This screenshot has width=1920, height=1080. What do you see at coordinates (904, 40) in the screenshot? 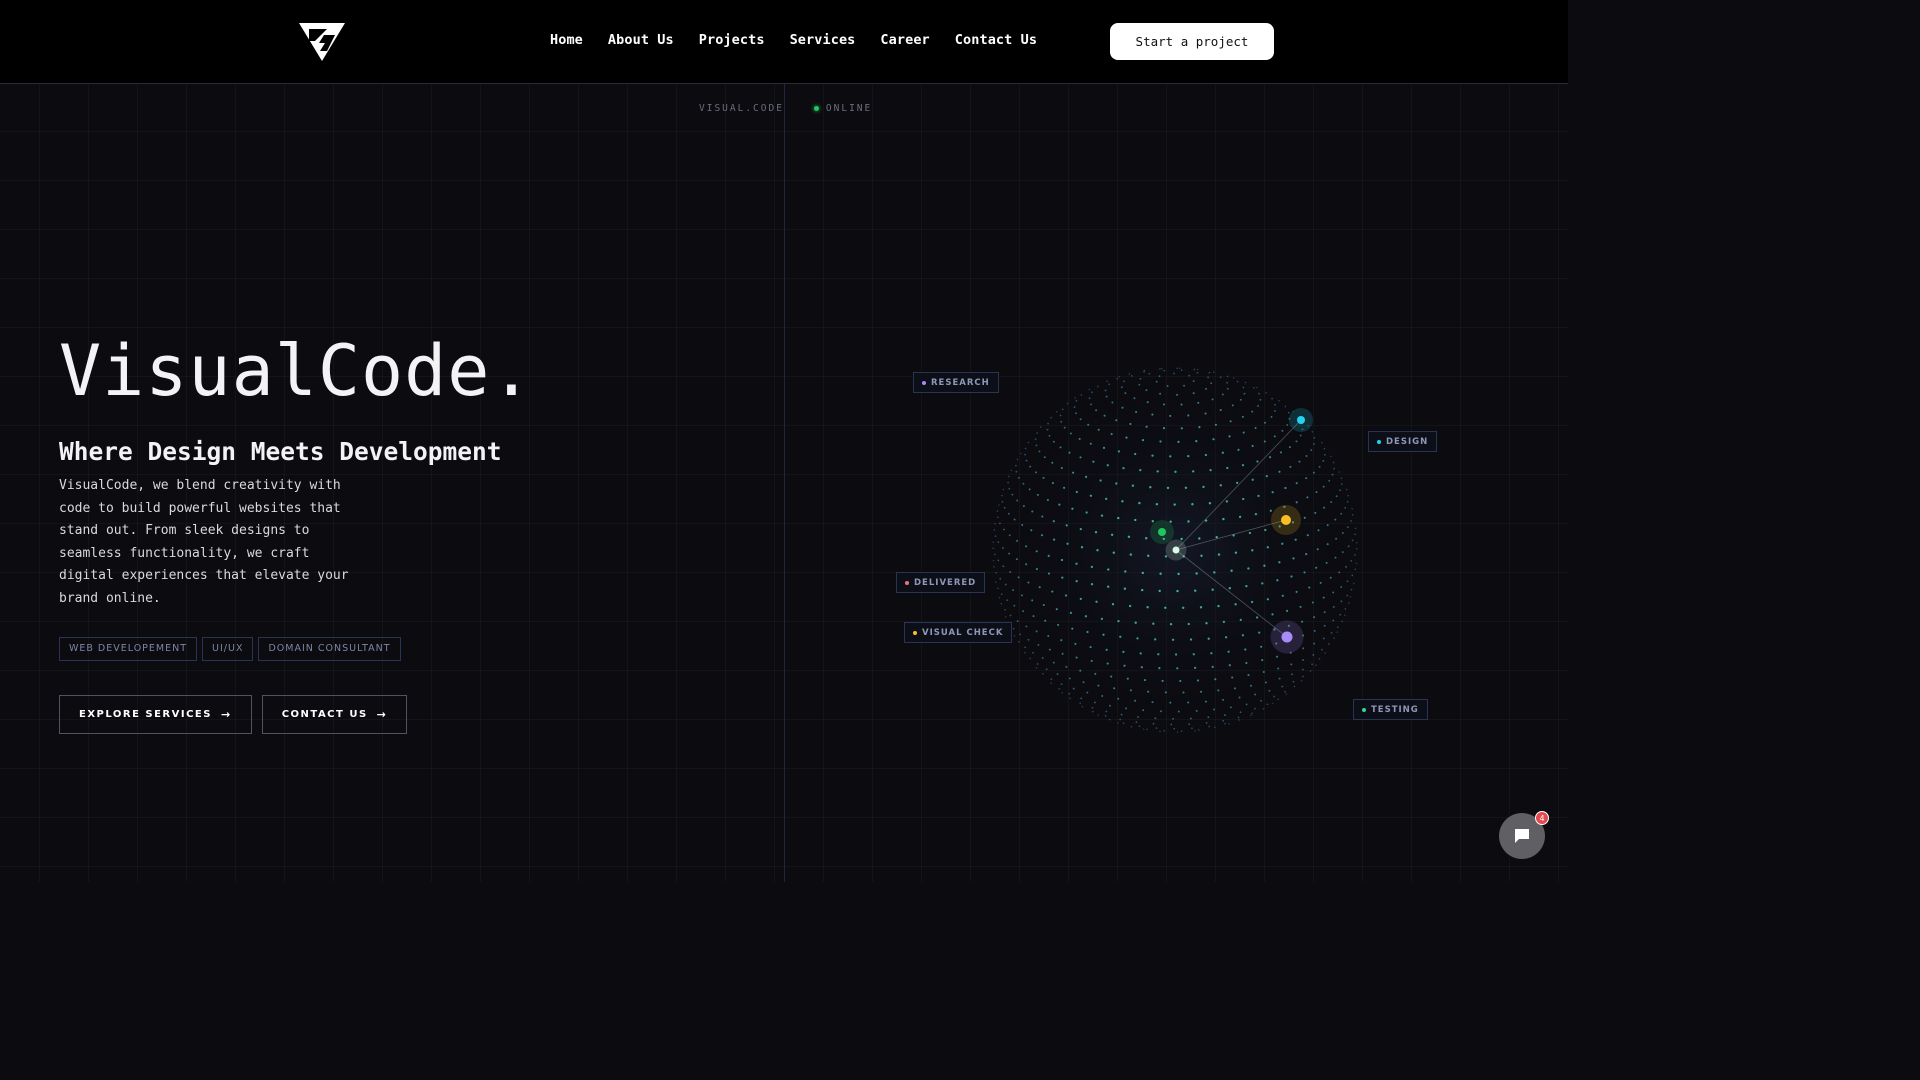
I see `nav-career: Career` at bounding box center [904, 40].